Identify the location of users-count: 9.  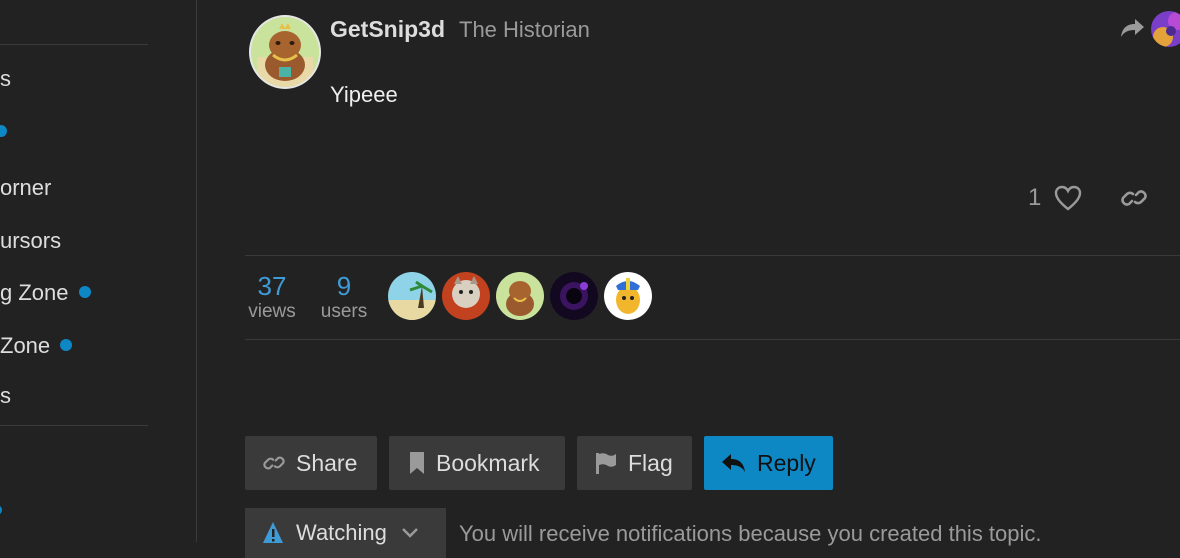
(344, 286).